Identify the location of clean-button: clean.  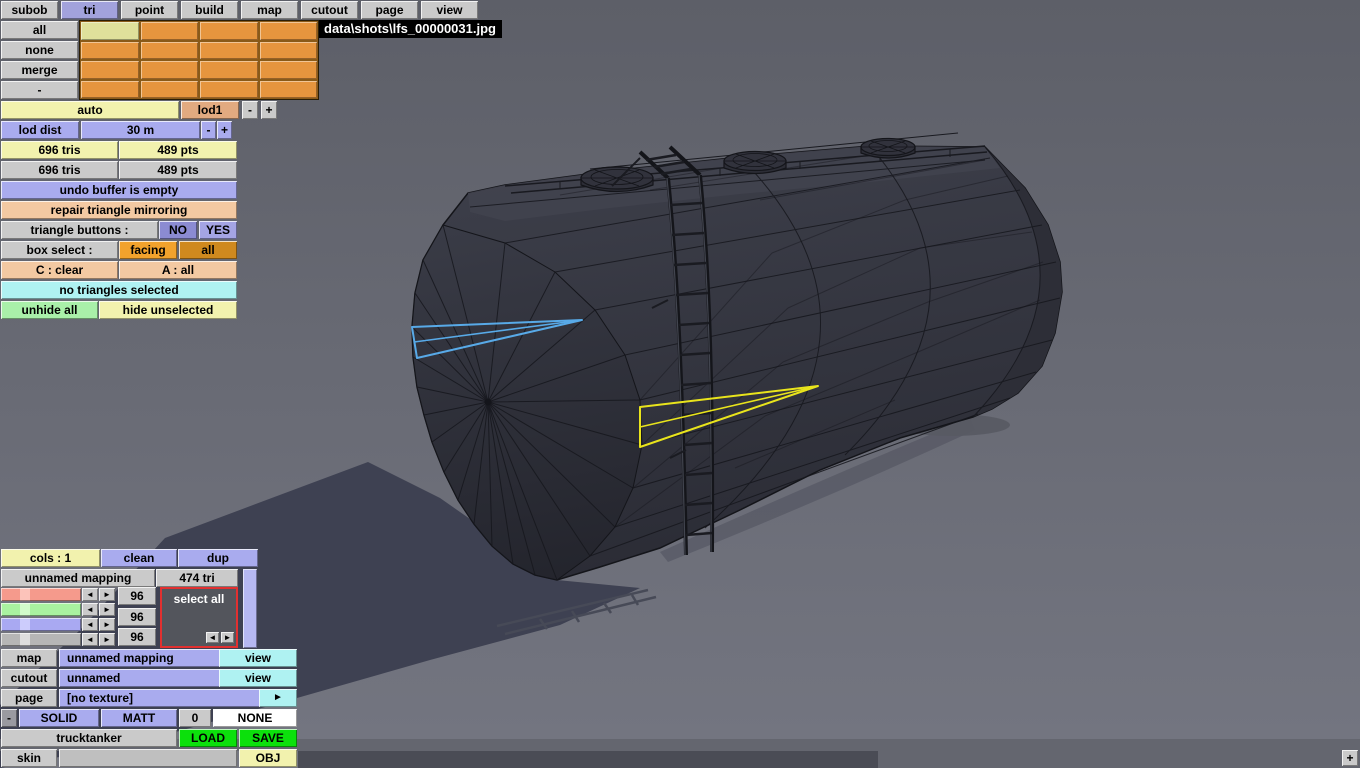
(139, 558).